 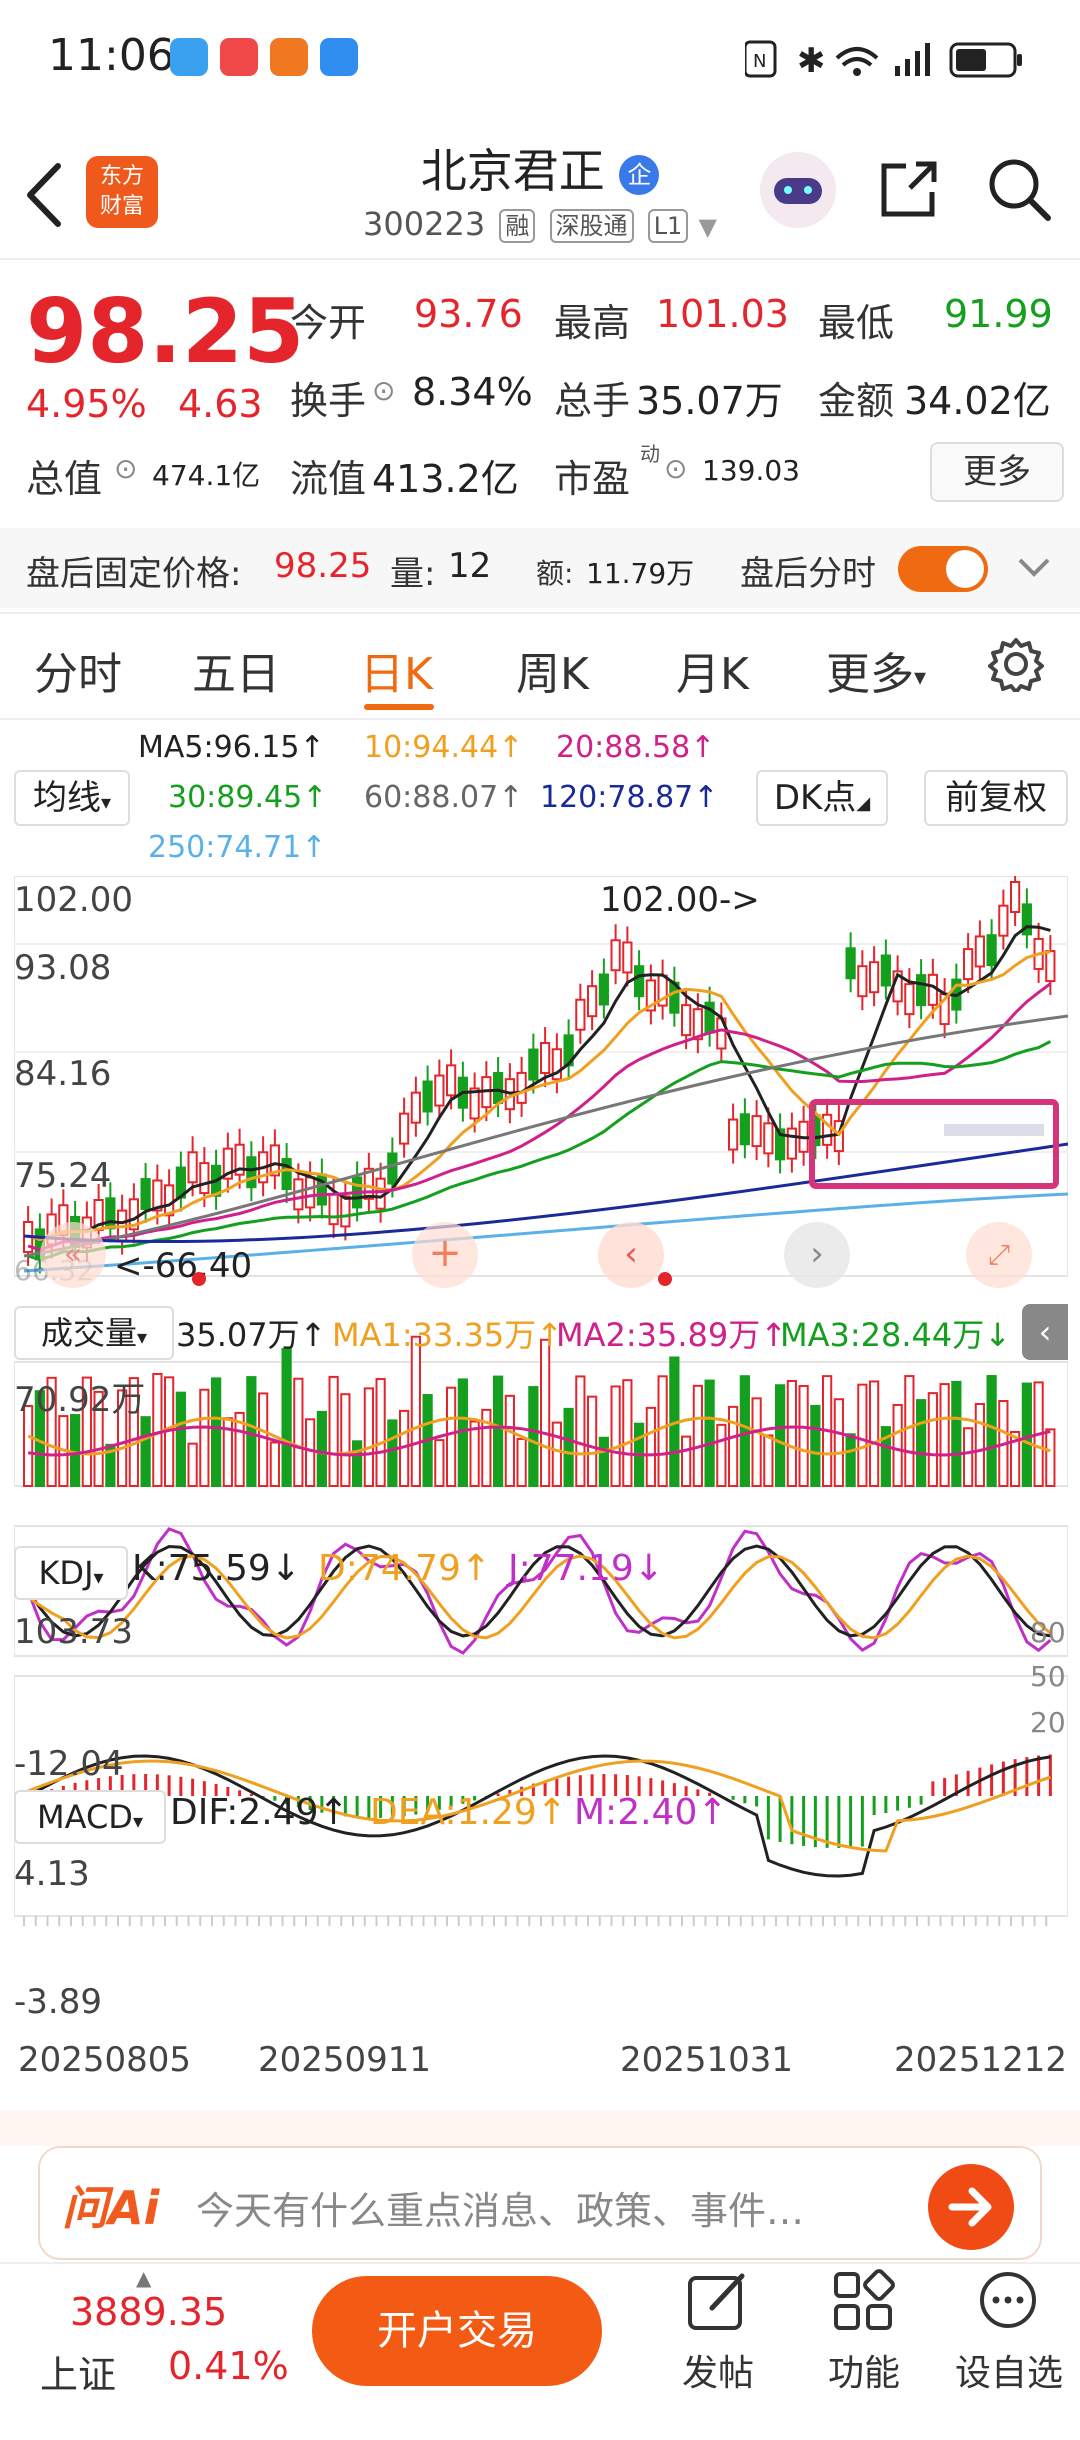 What do you see at coordinates (943, 569) in the screenshot?
I see `after-hours-toggle` at bounding box center [943, 569].